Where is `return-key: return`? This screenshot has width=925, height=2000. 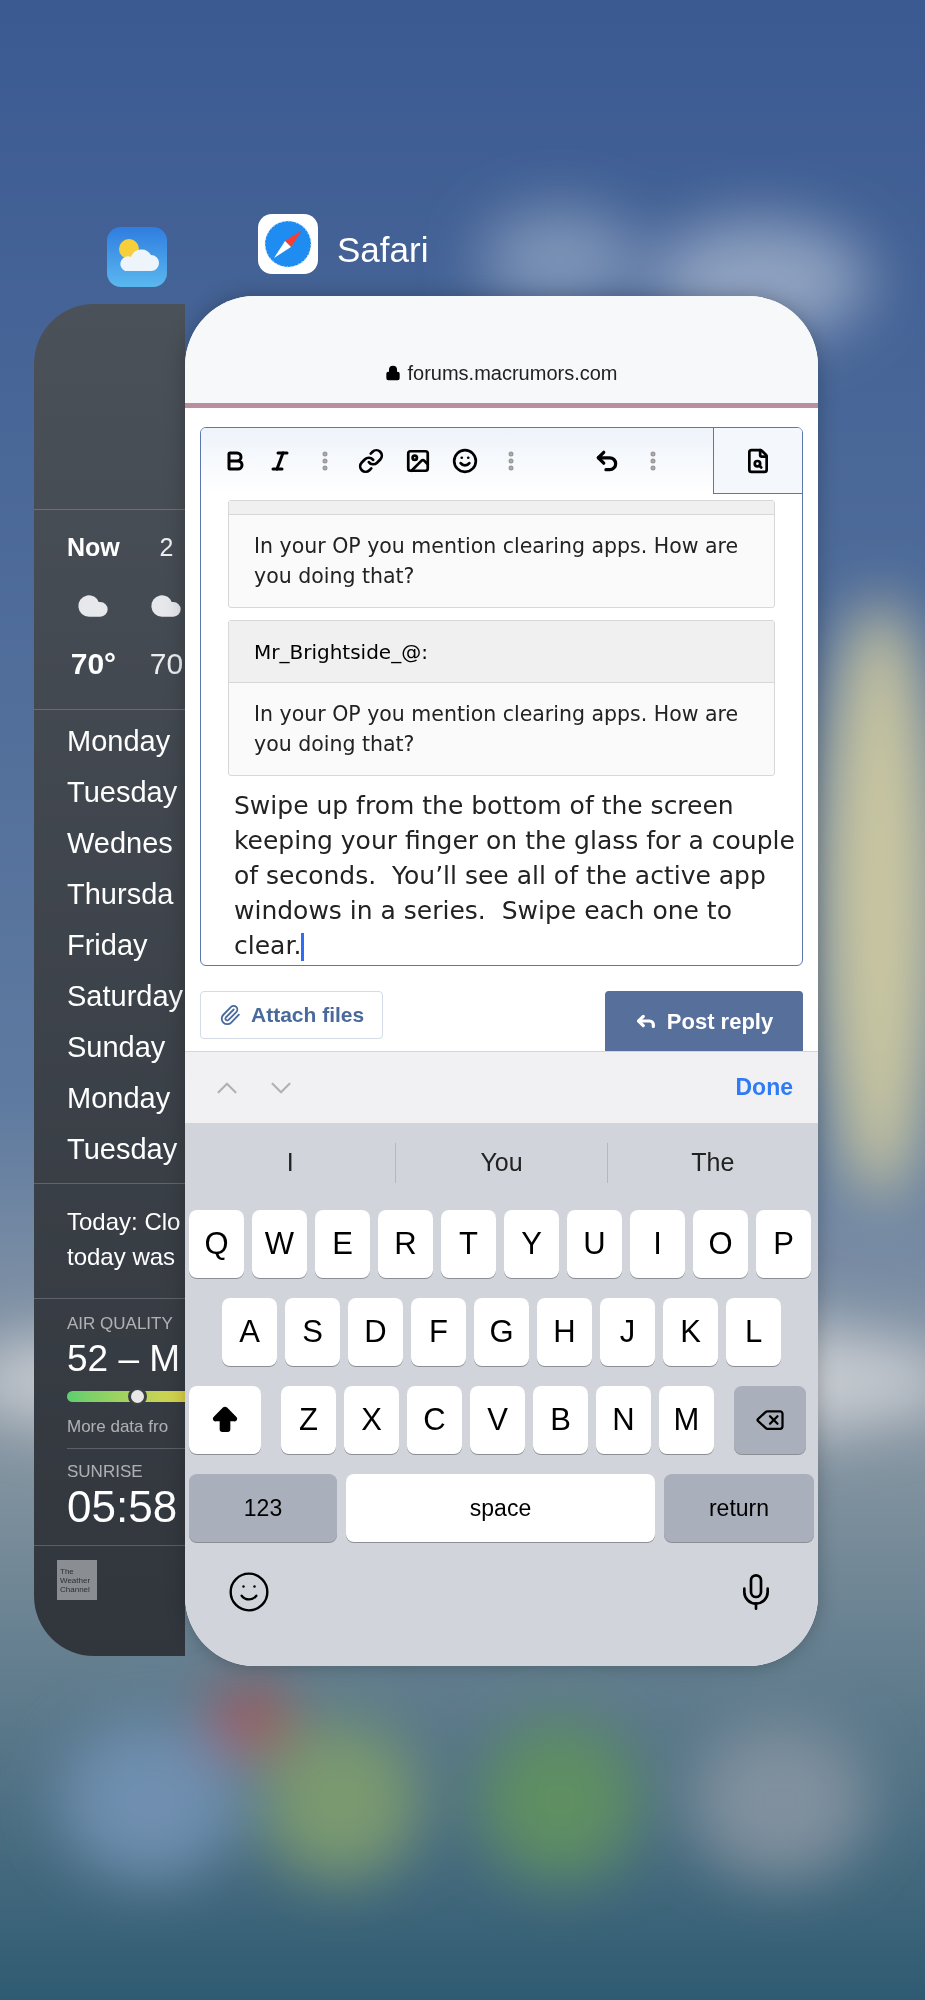
return-key: return is located at coordinates (739, 1508).